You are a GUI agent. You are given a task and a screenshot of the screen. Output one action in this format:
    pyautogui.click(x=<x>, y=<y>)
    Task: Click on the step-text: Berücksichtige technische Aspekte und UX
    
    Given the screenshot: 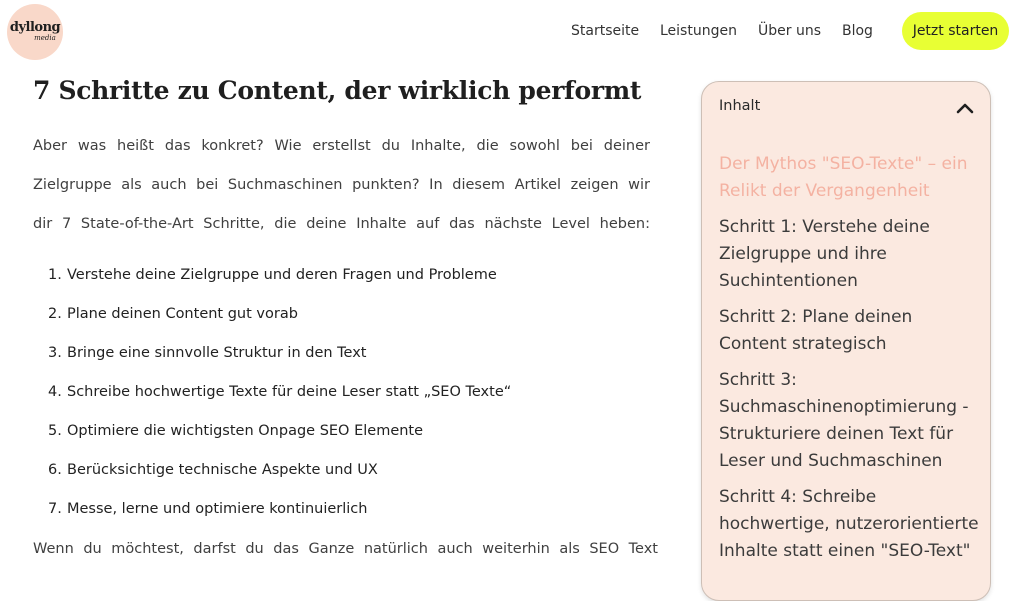 What is the action you would take?
    pyautogui.click(x=222, y=470)
    